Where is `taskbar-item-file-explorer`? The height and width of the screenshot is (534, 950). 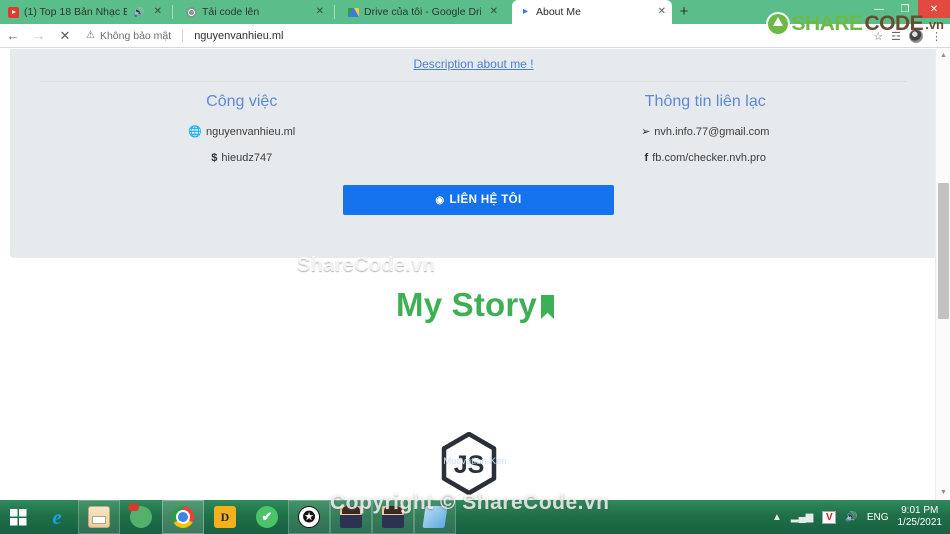 taskbar-item-file-explorer is located at coordinates (99, 517).